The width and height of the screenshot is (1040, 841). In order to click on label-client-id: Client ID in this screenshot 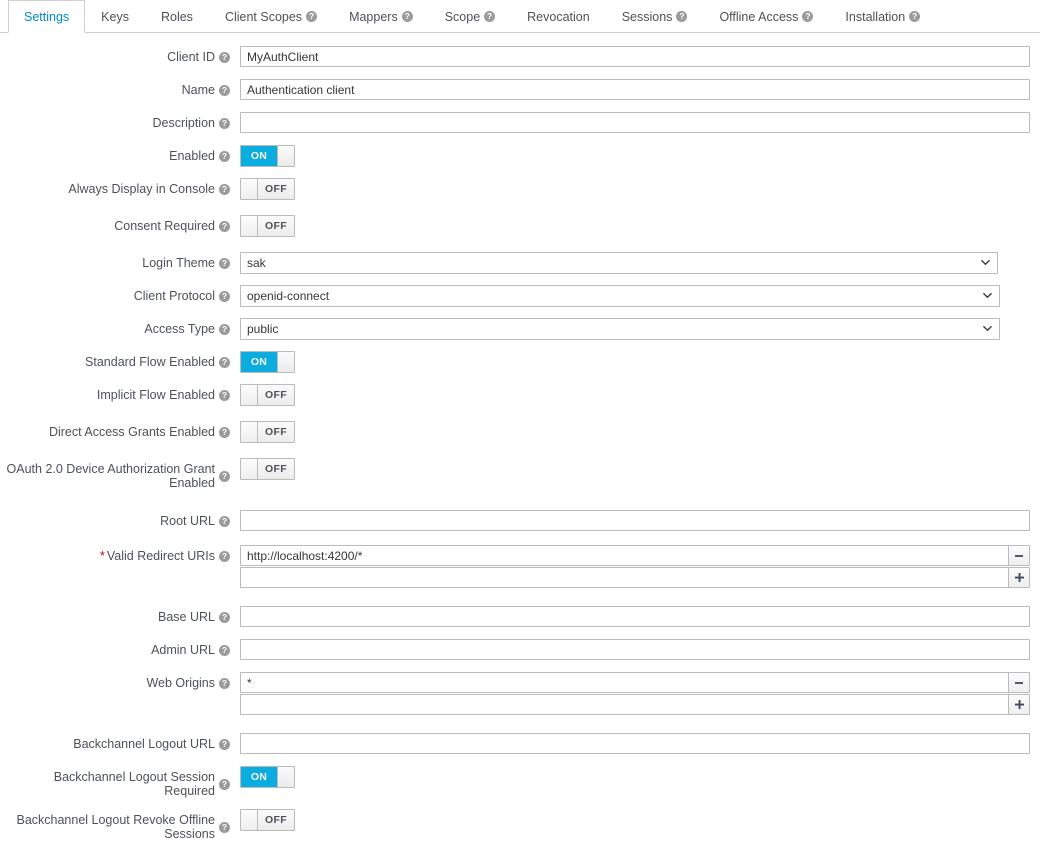, I will do `click(120, 55)`.